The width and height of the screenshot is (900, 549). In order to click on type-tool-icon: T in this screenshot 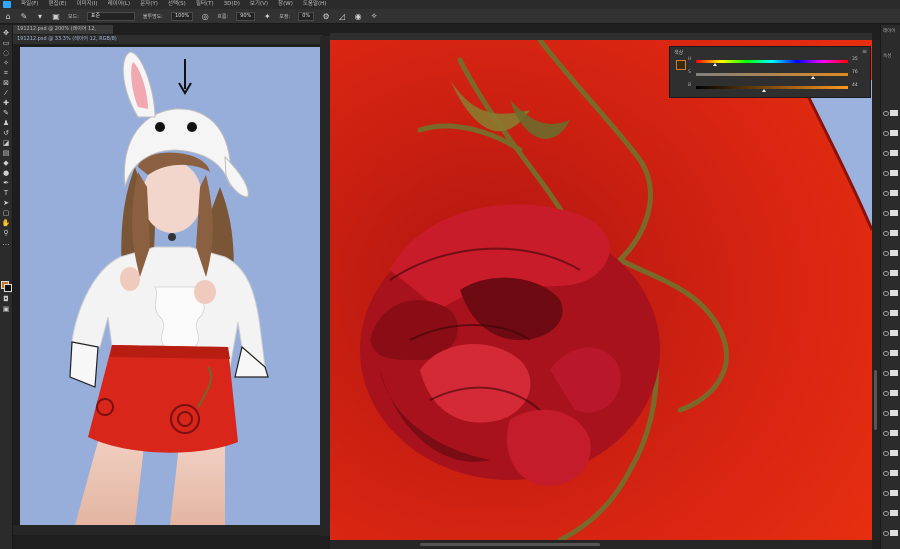, I will do `click(6, 193)`.